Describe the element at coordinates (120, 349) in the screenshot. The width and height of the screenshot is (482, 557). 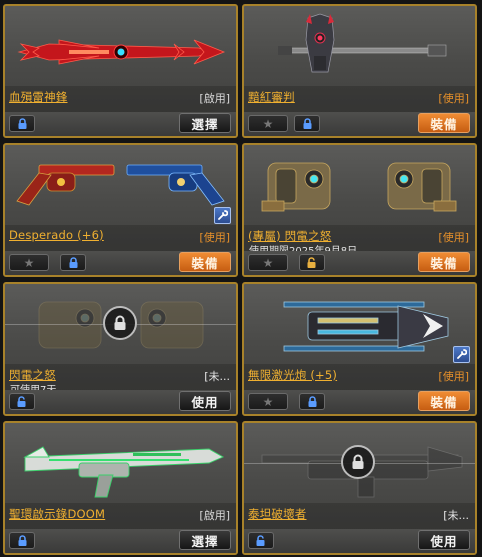
I see `weapon-card-5: 閃電之怒 [未... 可使用7天 使用` at that location.